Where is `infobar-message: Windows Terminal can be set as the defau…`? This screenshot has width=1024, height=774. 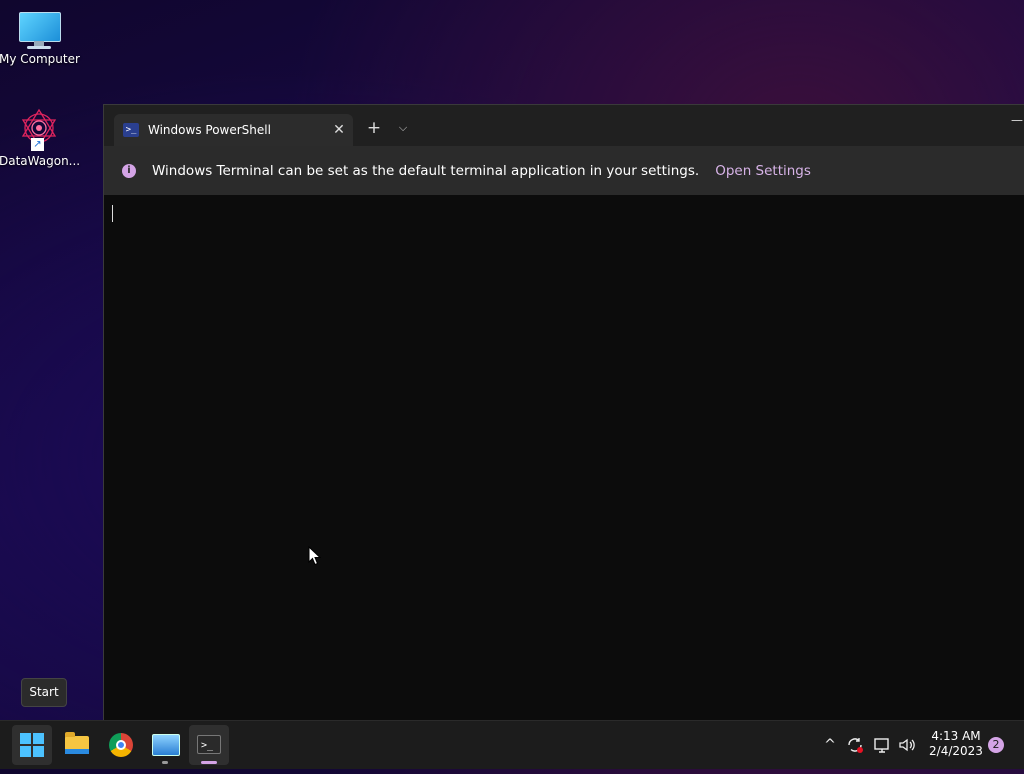 infobar-message: Windows Terminal can be set as the defau… is located at coordinates (426, 170).